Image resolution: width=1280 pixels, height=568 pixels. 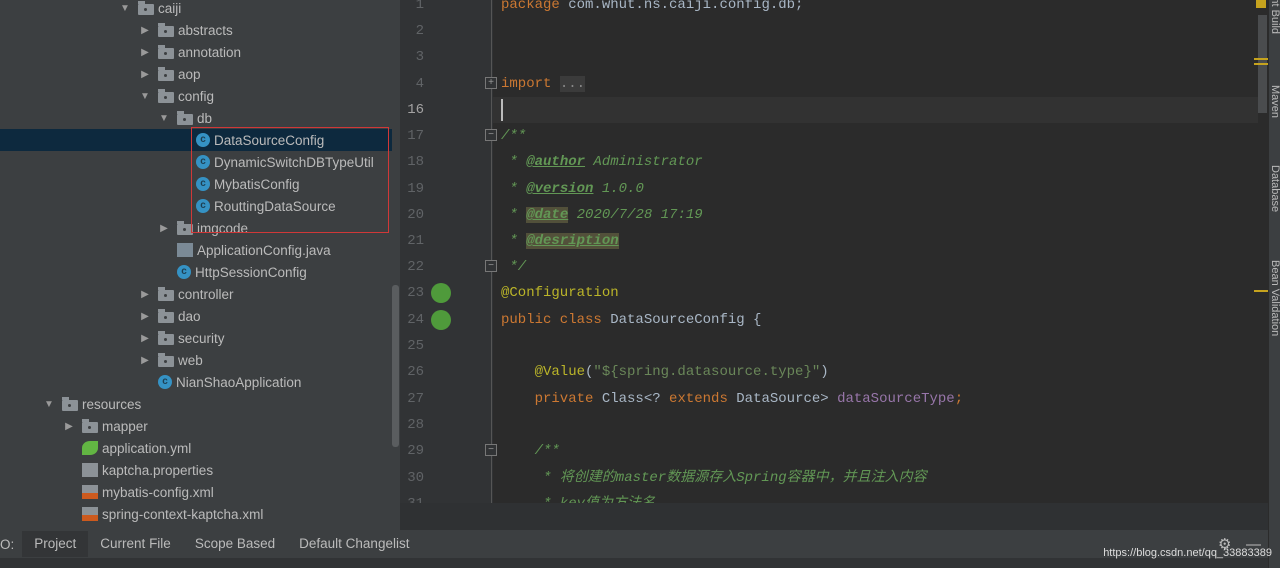 What do you see at coordinates (415, 215) in the screenshot?
I see `line-number: 20` at bounding box center [415, 215].